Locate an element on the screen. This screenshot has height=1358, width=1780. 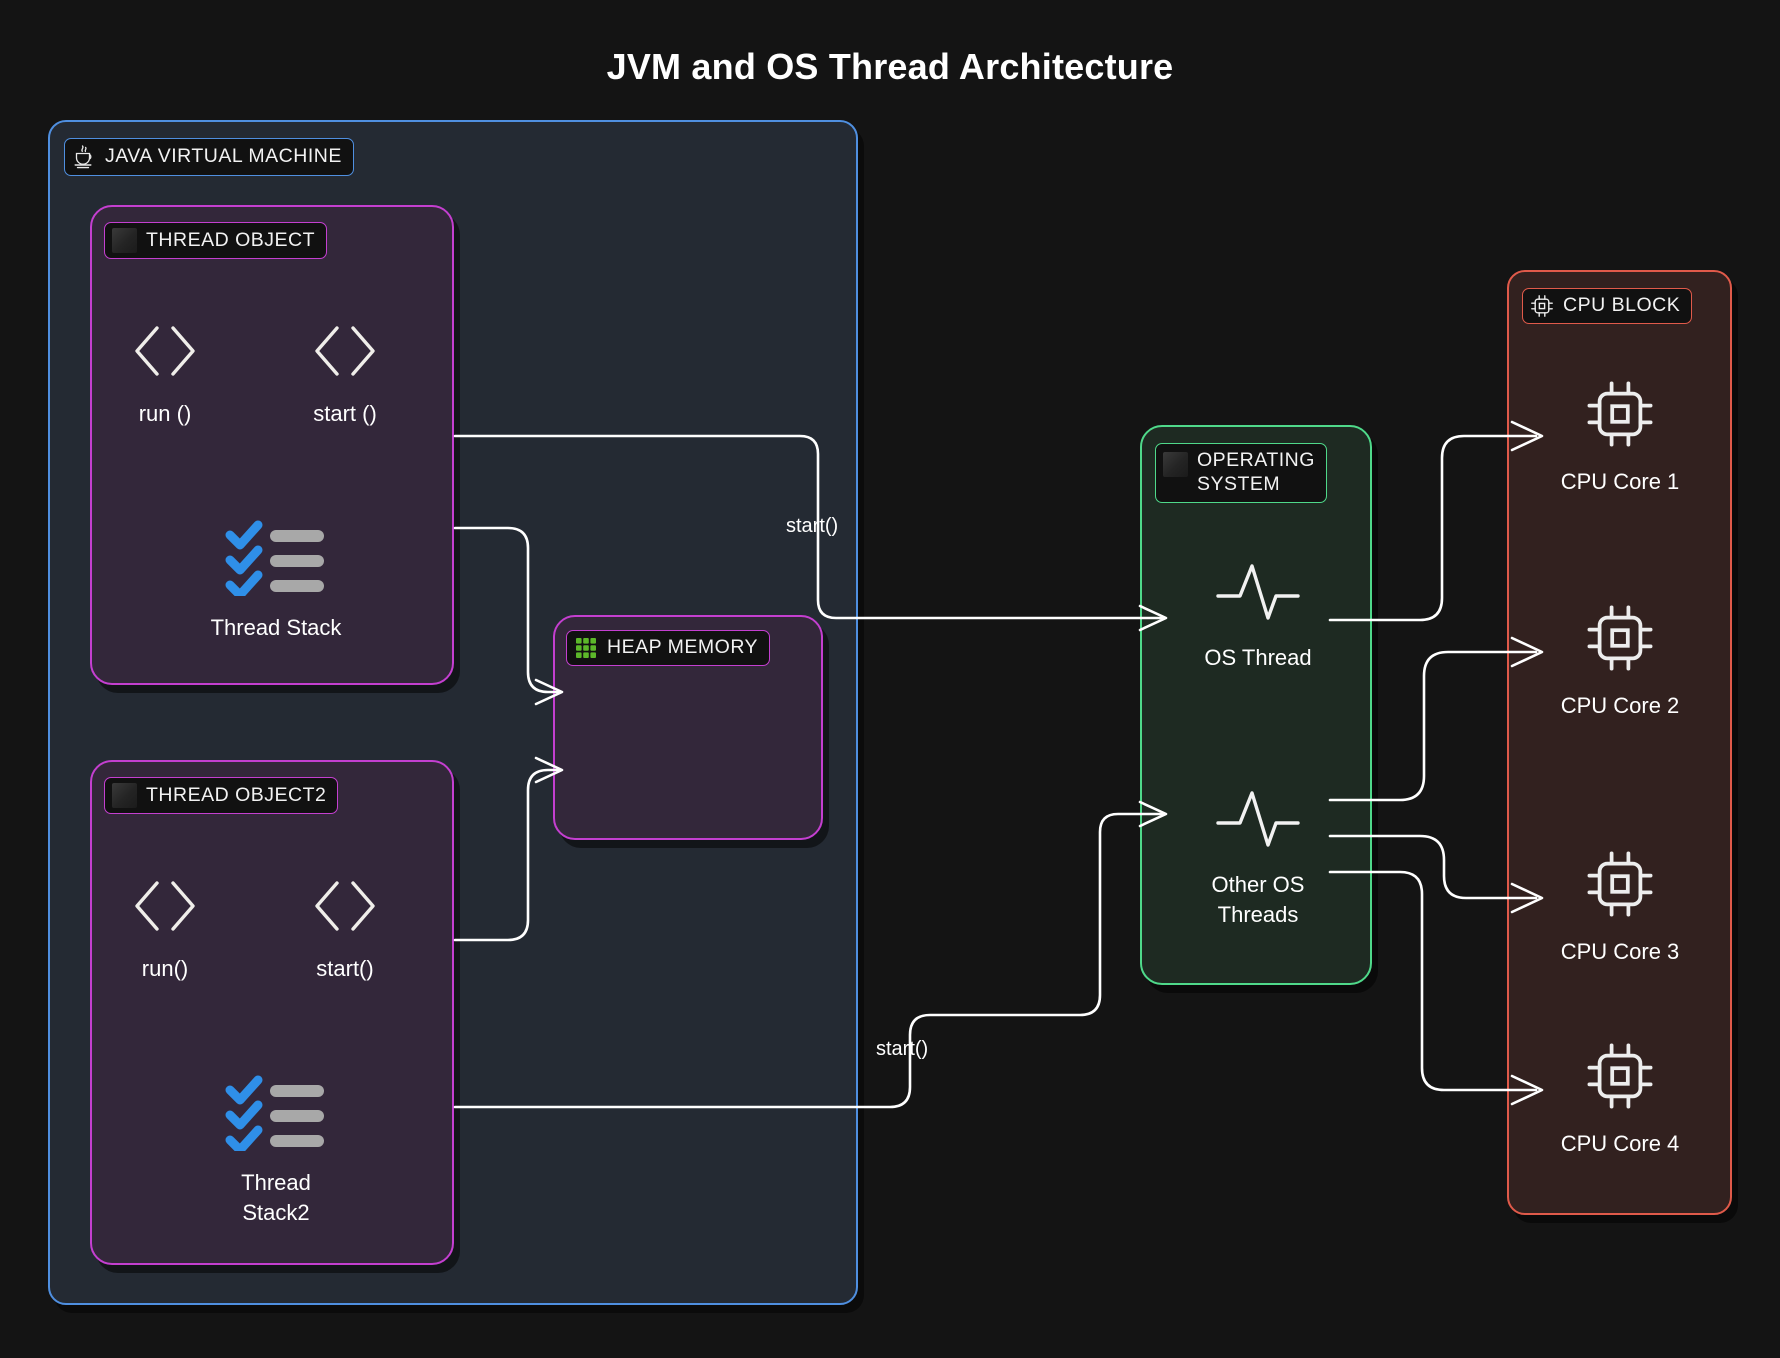
thread-1-method-run-label: run () is located at coordinates (165, 413).